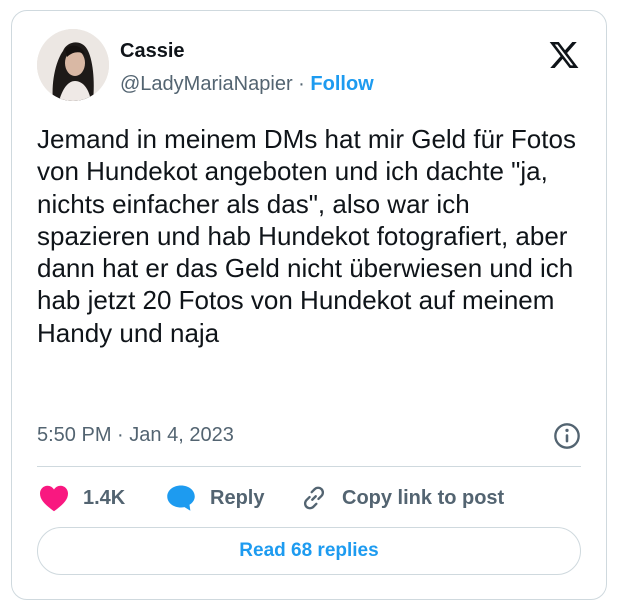 The height and width of the screenshot is (610, 620). What do you see at coordinates (104, 497) in the screenshot?
I see `like-count: 1.4K` at bounding box center [104, 497].